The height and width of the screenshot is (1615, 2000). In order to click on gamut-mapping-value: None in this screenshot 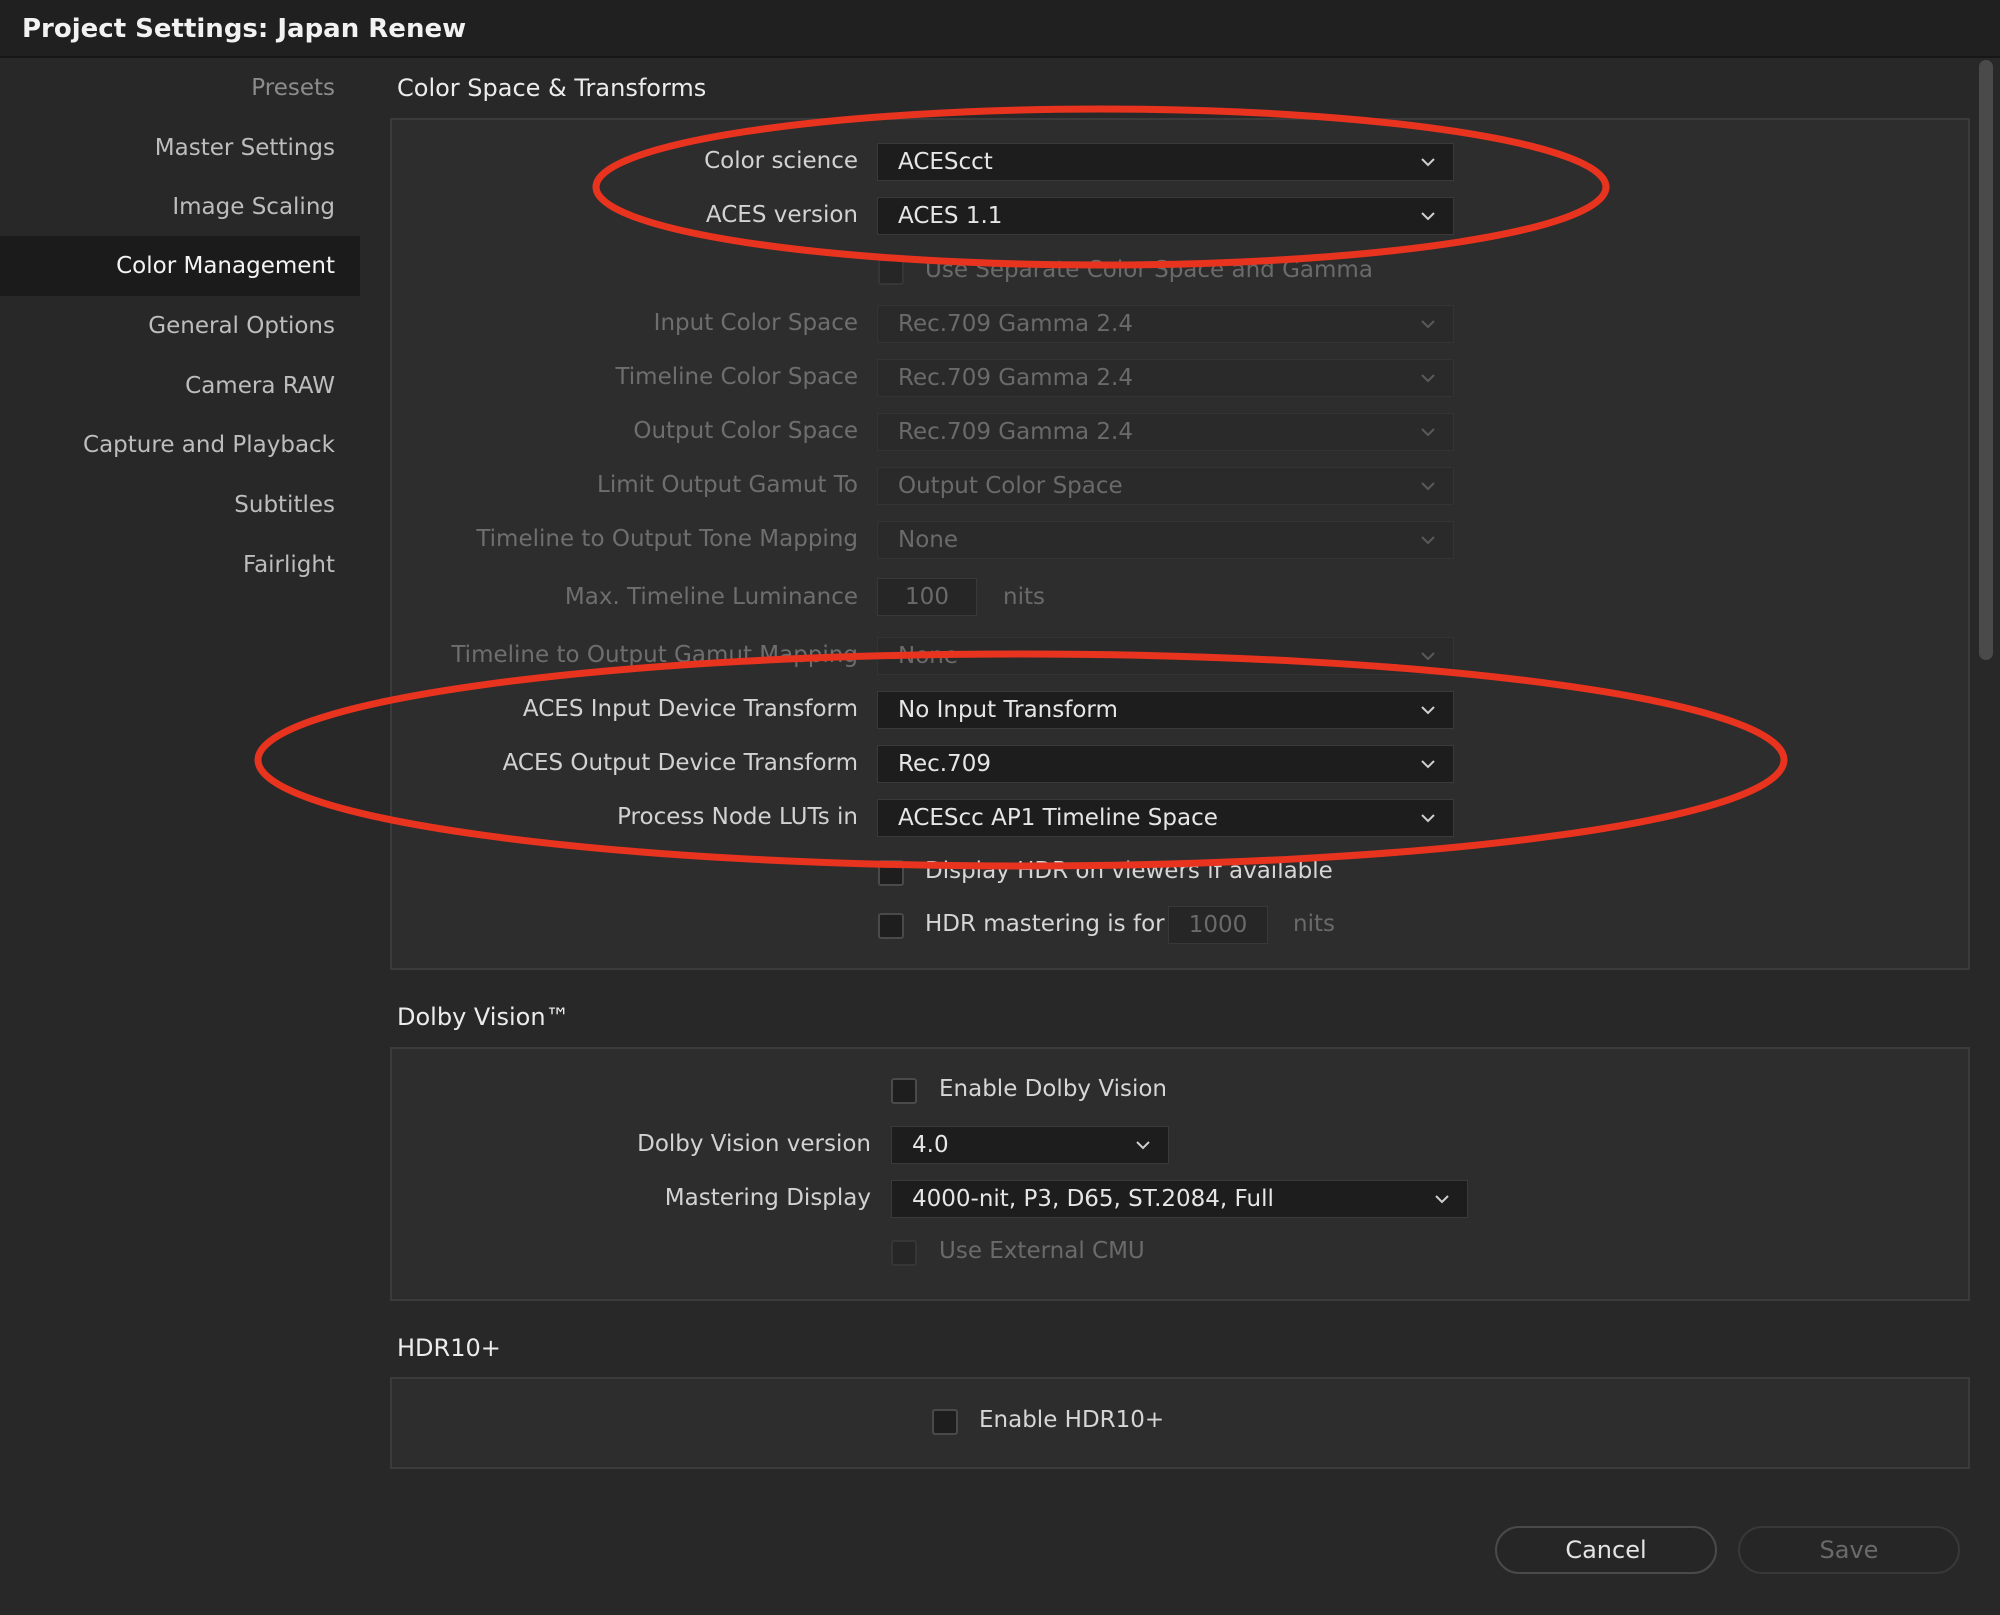, I will do `click(928, 656)`.